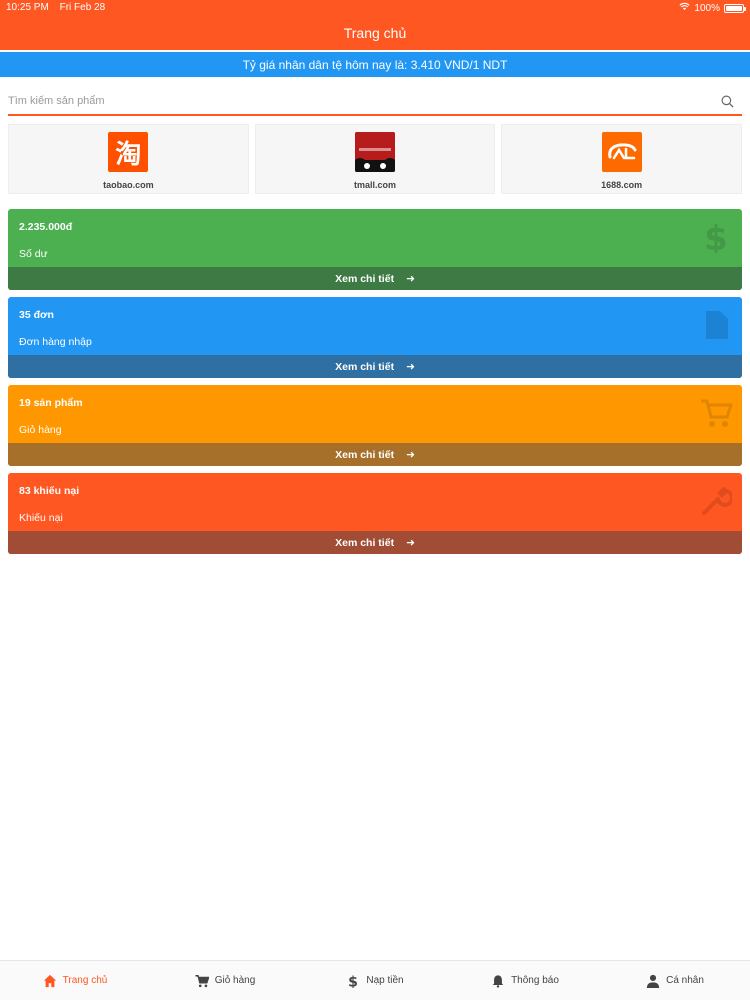 The width and height of the screenshot is (750, 1000). What do you see at coordinates (707, 8) in the screenshot?
I see `battery-percent: 100%` at bounding box center [707, 8].